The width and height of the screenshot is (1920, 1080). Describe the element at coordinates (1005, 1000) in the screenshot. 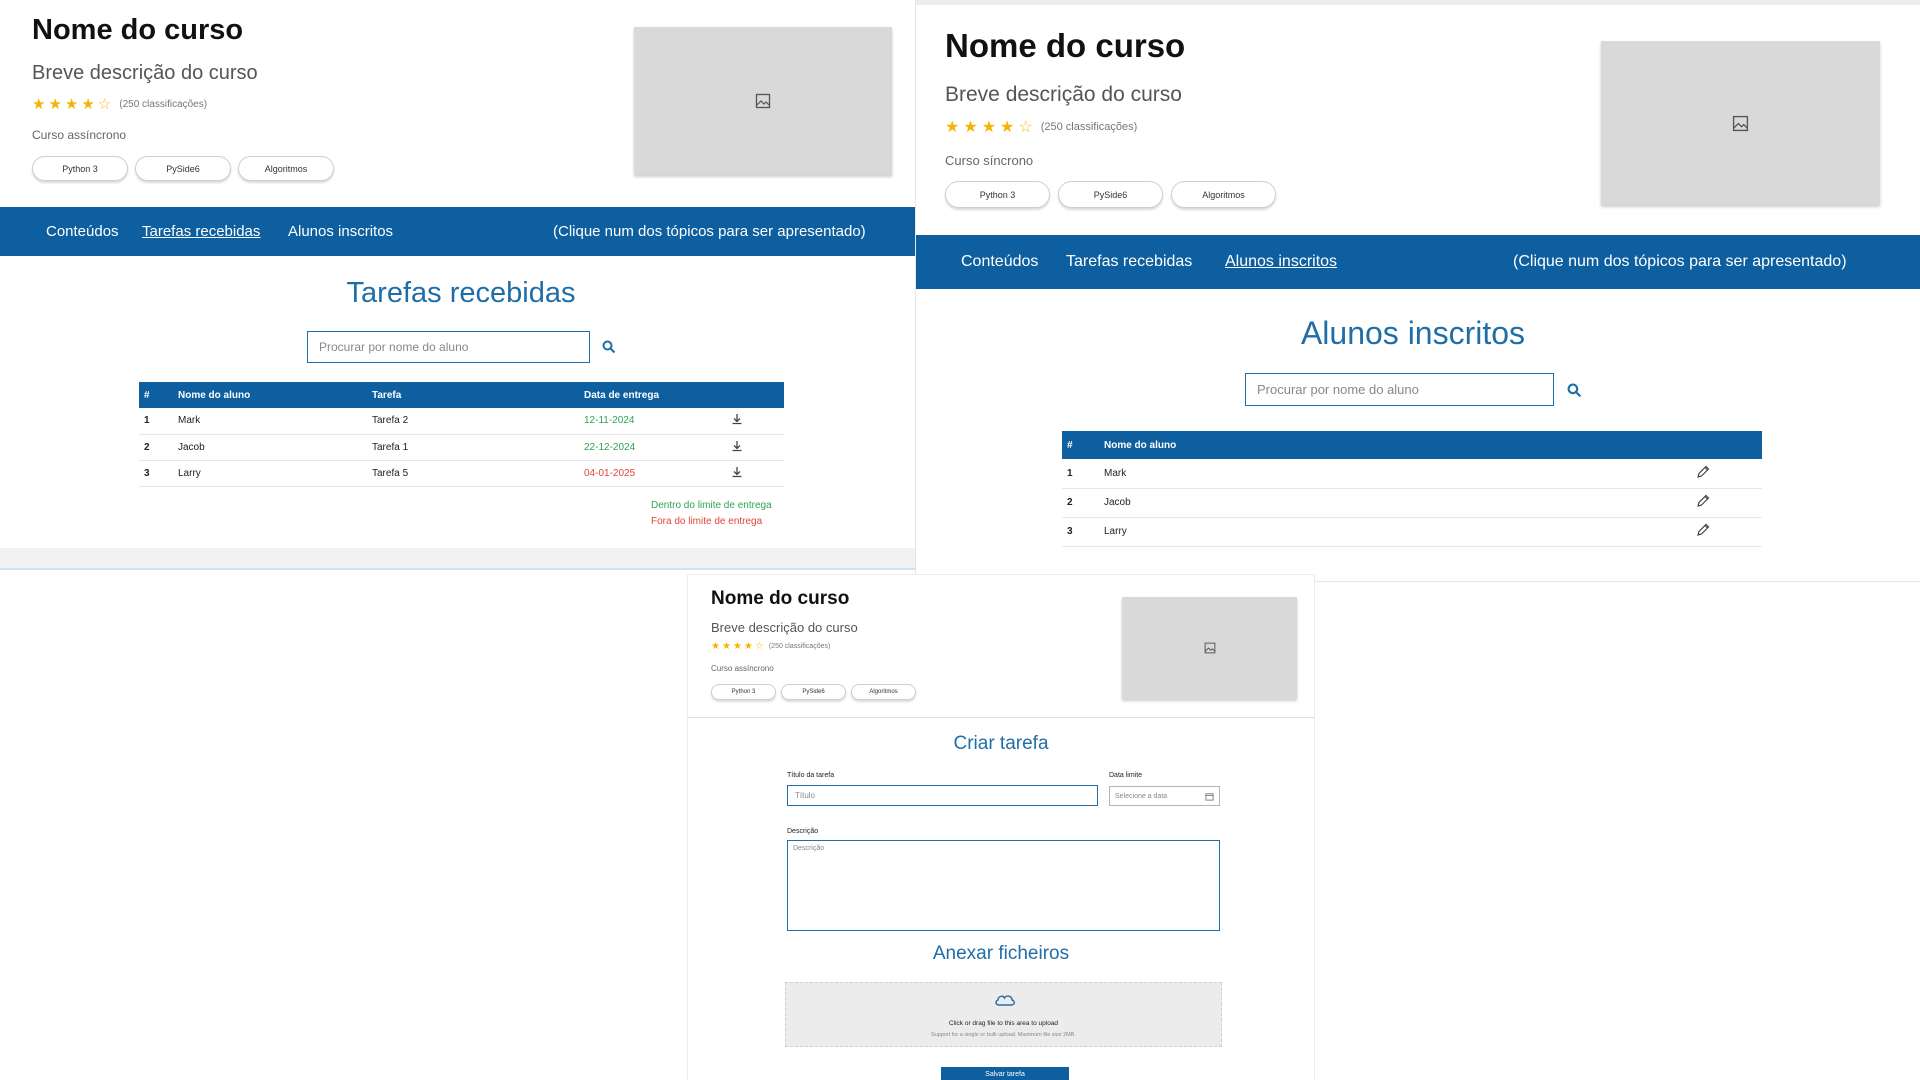

I see `cloud-upload-icon` at that location.